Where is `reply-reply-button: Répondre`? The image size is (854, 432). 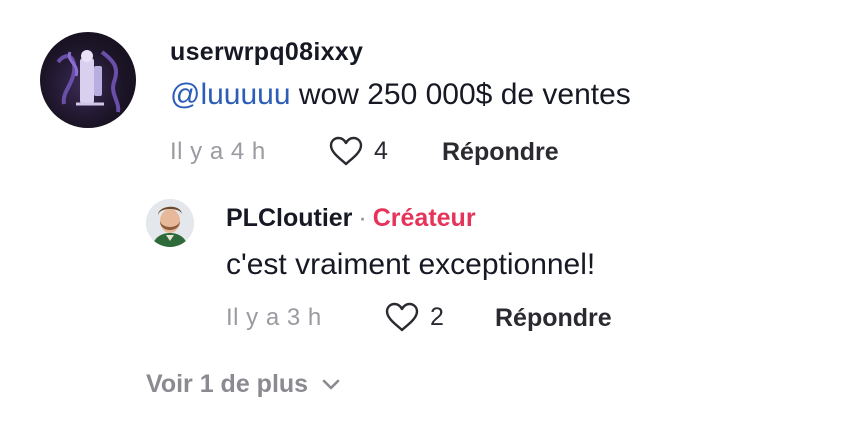
reply-reply-button: Répondre is located at coordinates (553, 318).